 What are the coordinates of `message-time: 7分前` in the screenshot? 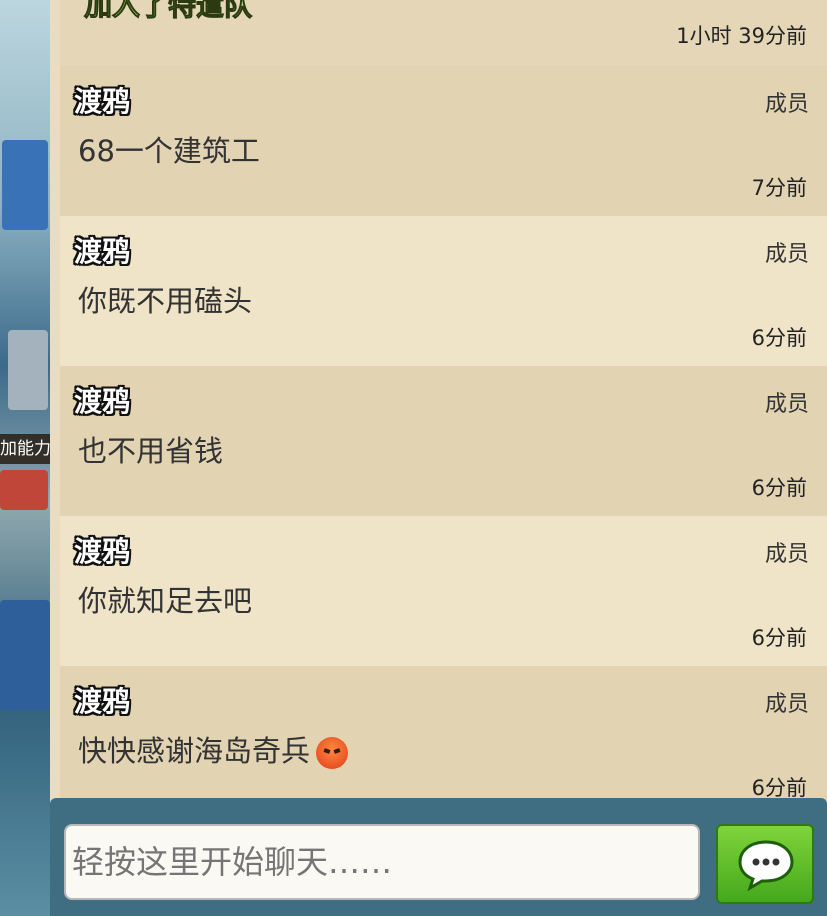 It's located at (779, 188).